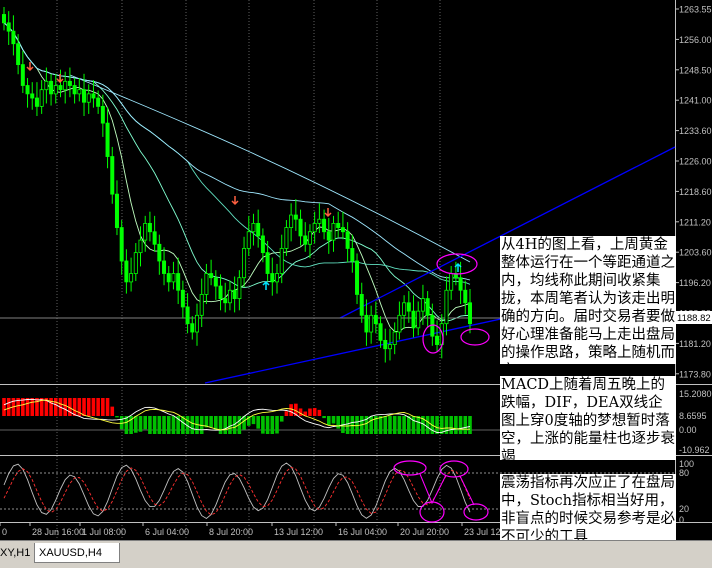 This screenshot has height=568, width=712. What do you see at coordinates (77, 553) in the screenshot?
I see `tab-xauusd-h4: XAUUSD,H4` at bounding box center [77, 553].